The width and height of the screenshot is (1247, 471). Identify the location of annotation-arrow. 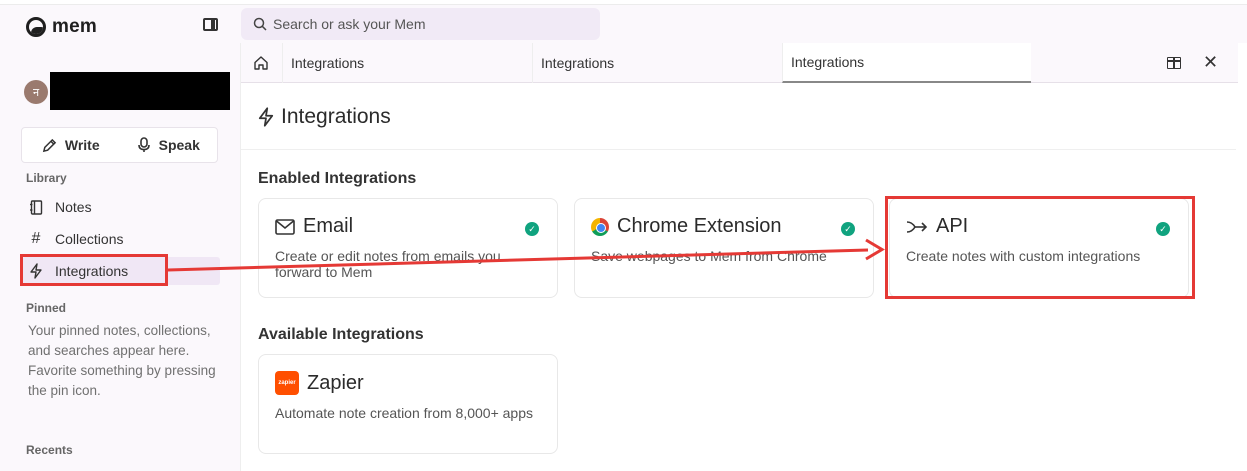
(526, 255).